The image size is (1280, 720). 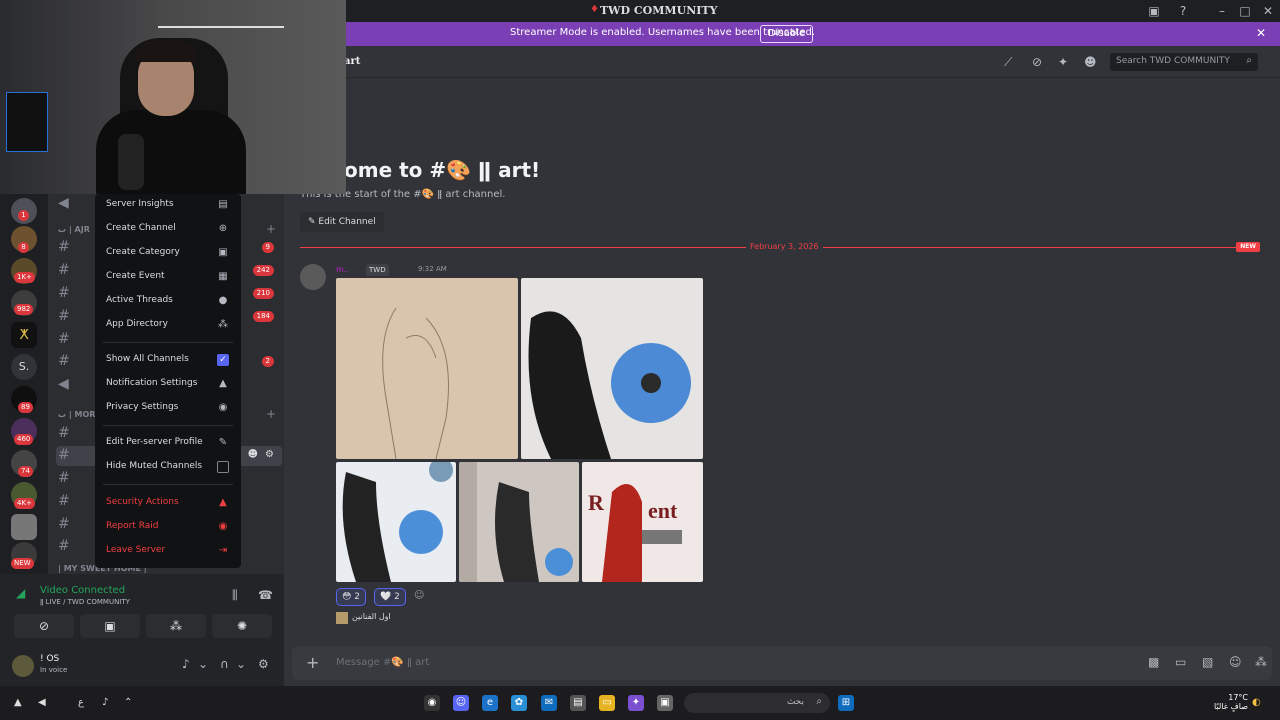 What do you see at coordinates (74, 229) in the screenshot?
I see `category-label: ٮ | AJR` at bounding box center [74, 229].